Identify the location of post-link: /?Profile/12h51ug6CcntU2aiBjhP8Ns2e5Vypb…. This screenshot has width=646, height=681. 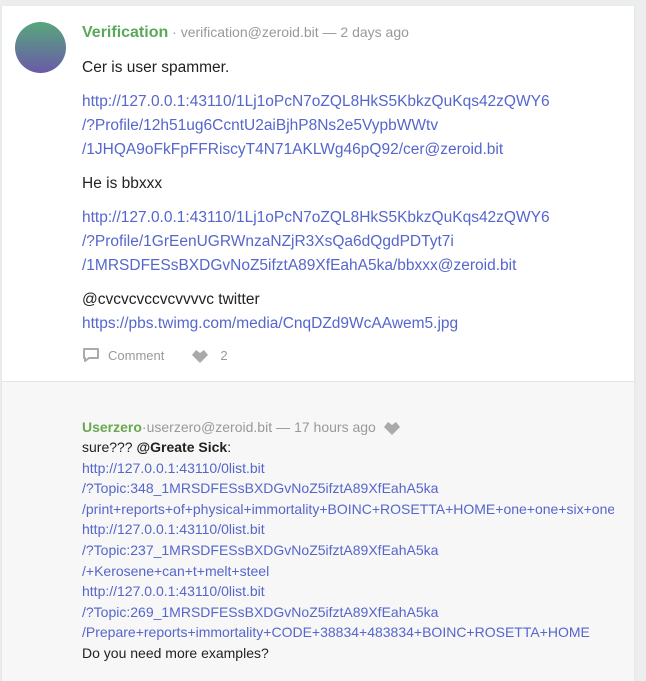
(260, 125).